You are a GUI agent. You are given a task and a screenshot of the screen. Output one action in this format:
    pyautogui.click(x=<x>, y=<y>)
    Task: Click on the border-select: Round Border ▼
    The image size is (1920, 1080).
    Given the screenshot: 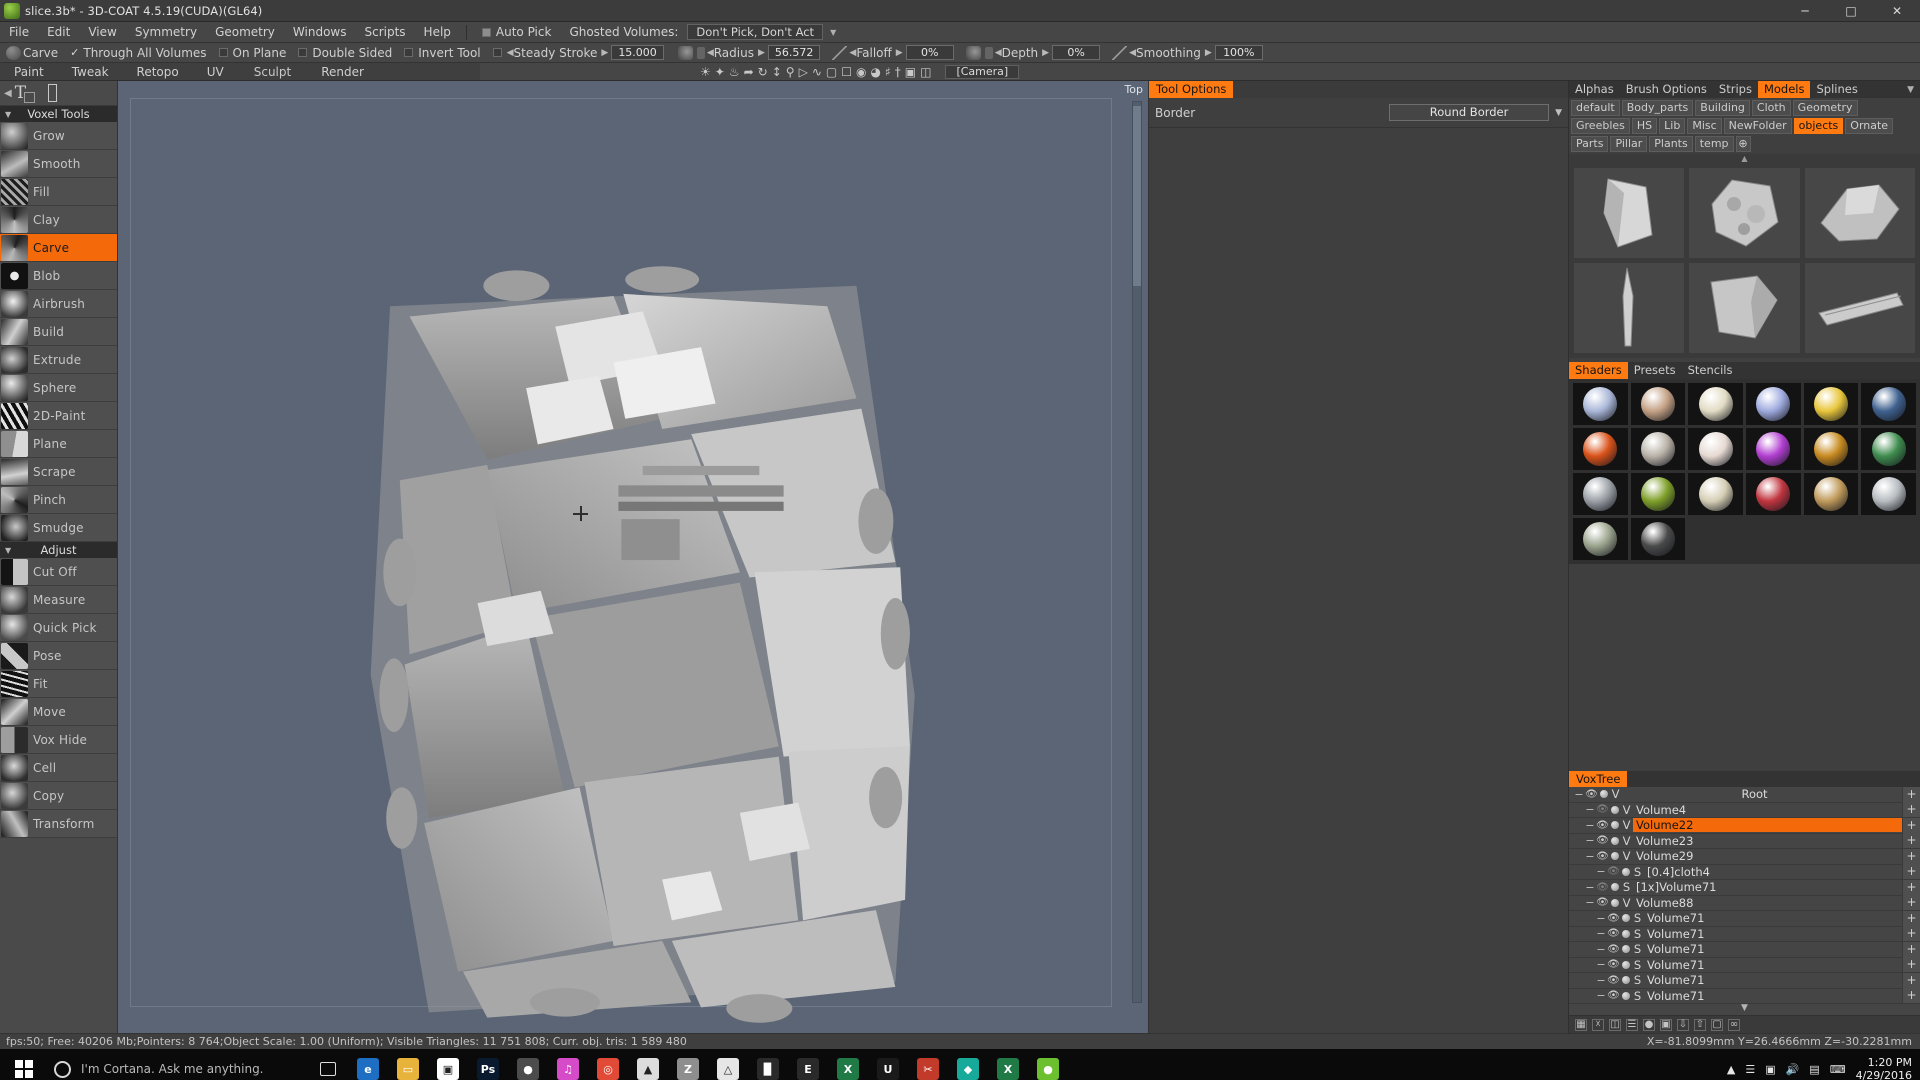 What is the action you would take?
    pyautogui.click(x=1475, y=112)
    